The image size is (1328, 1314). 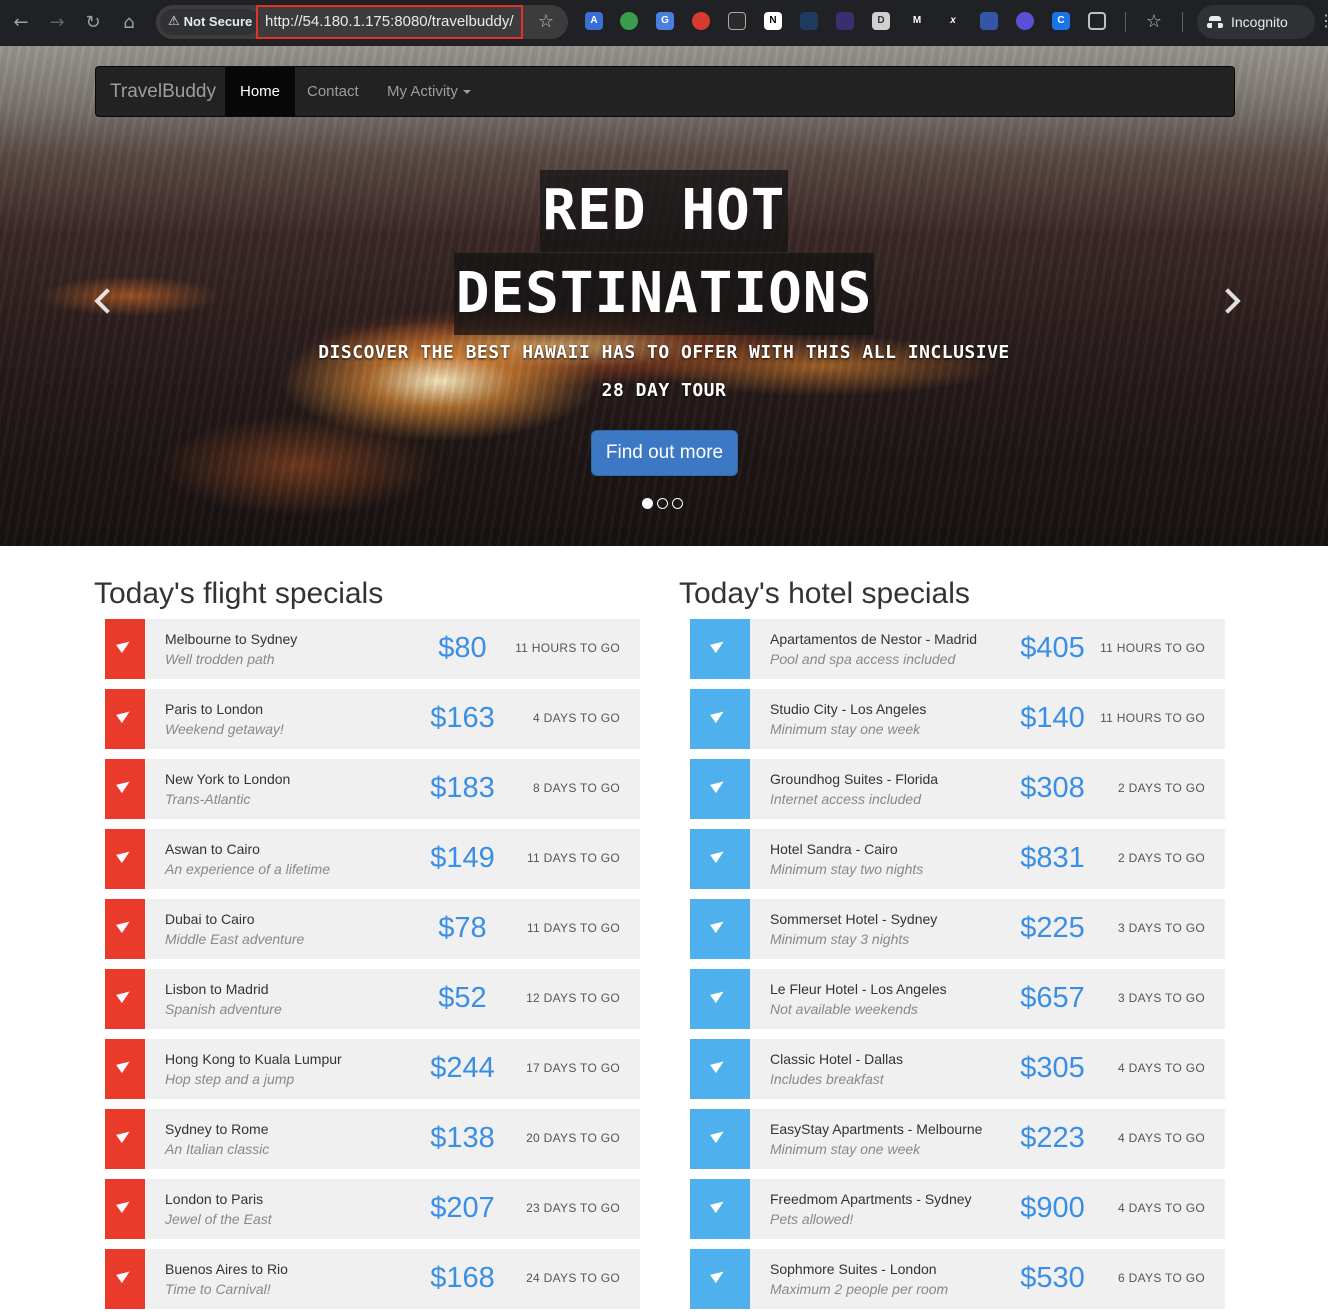 I want to click on home-icon: ⌂, so click(x=129, y=23).